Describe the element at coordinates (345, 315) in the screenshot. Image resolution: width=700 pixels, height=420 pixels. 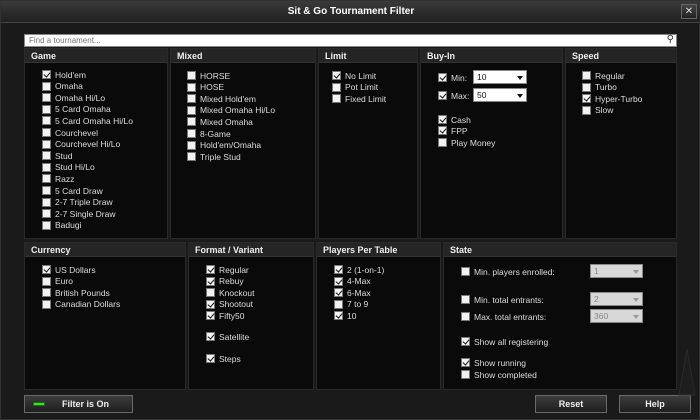
I see `players-item: 10` at that location.